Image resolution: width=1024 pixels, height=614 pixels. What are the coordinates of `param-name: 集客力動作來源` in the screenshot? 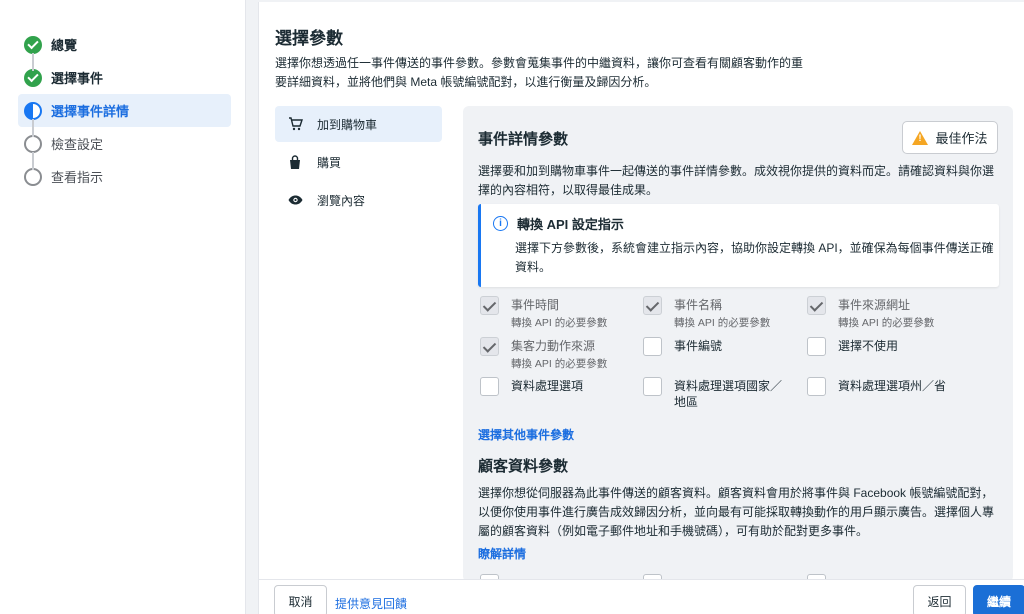 It's located at (553, 346).